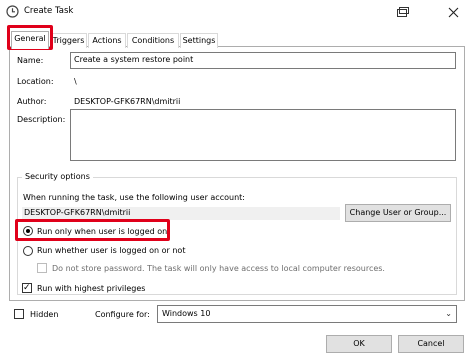 This screenshot has width=474, height=360. Describe the element at coordinates (41, 119) in the screenshot. I see `description-label: Description:` at that location.